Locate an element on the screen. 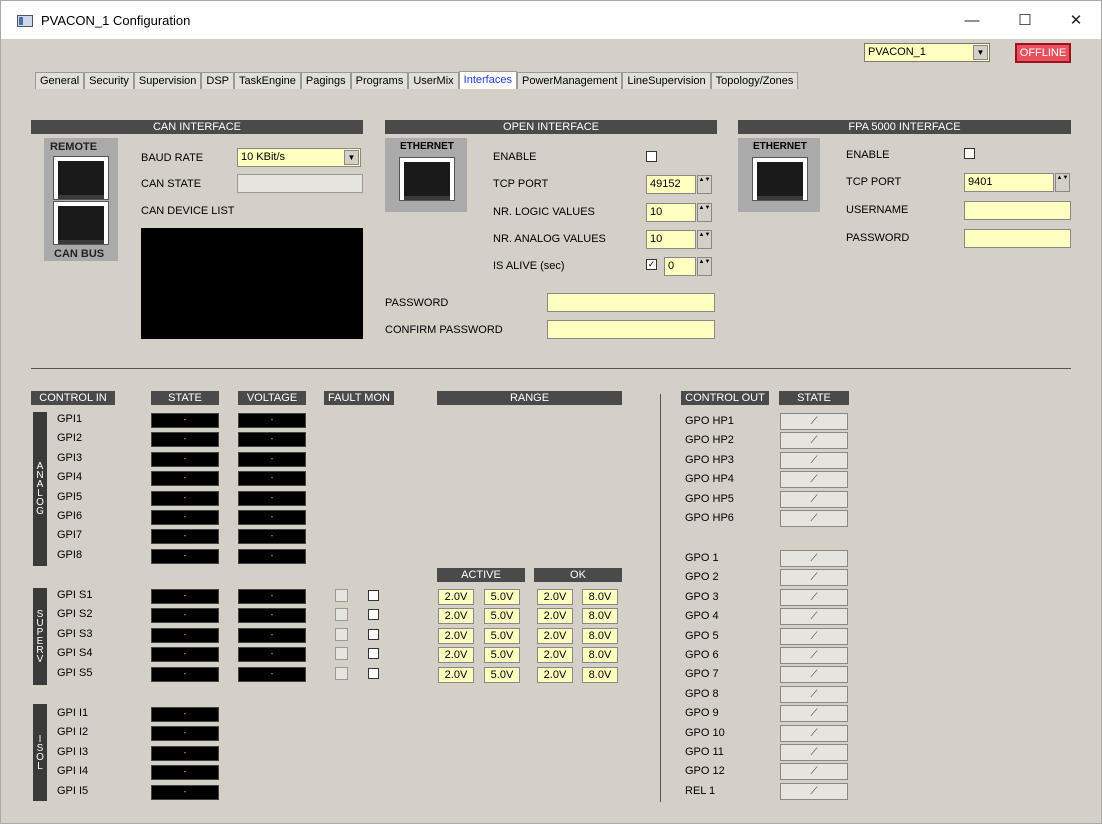 The width and height of the screenshot is (1102, 824). open-password-input is located at coordinates (631, 302).